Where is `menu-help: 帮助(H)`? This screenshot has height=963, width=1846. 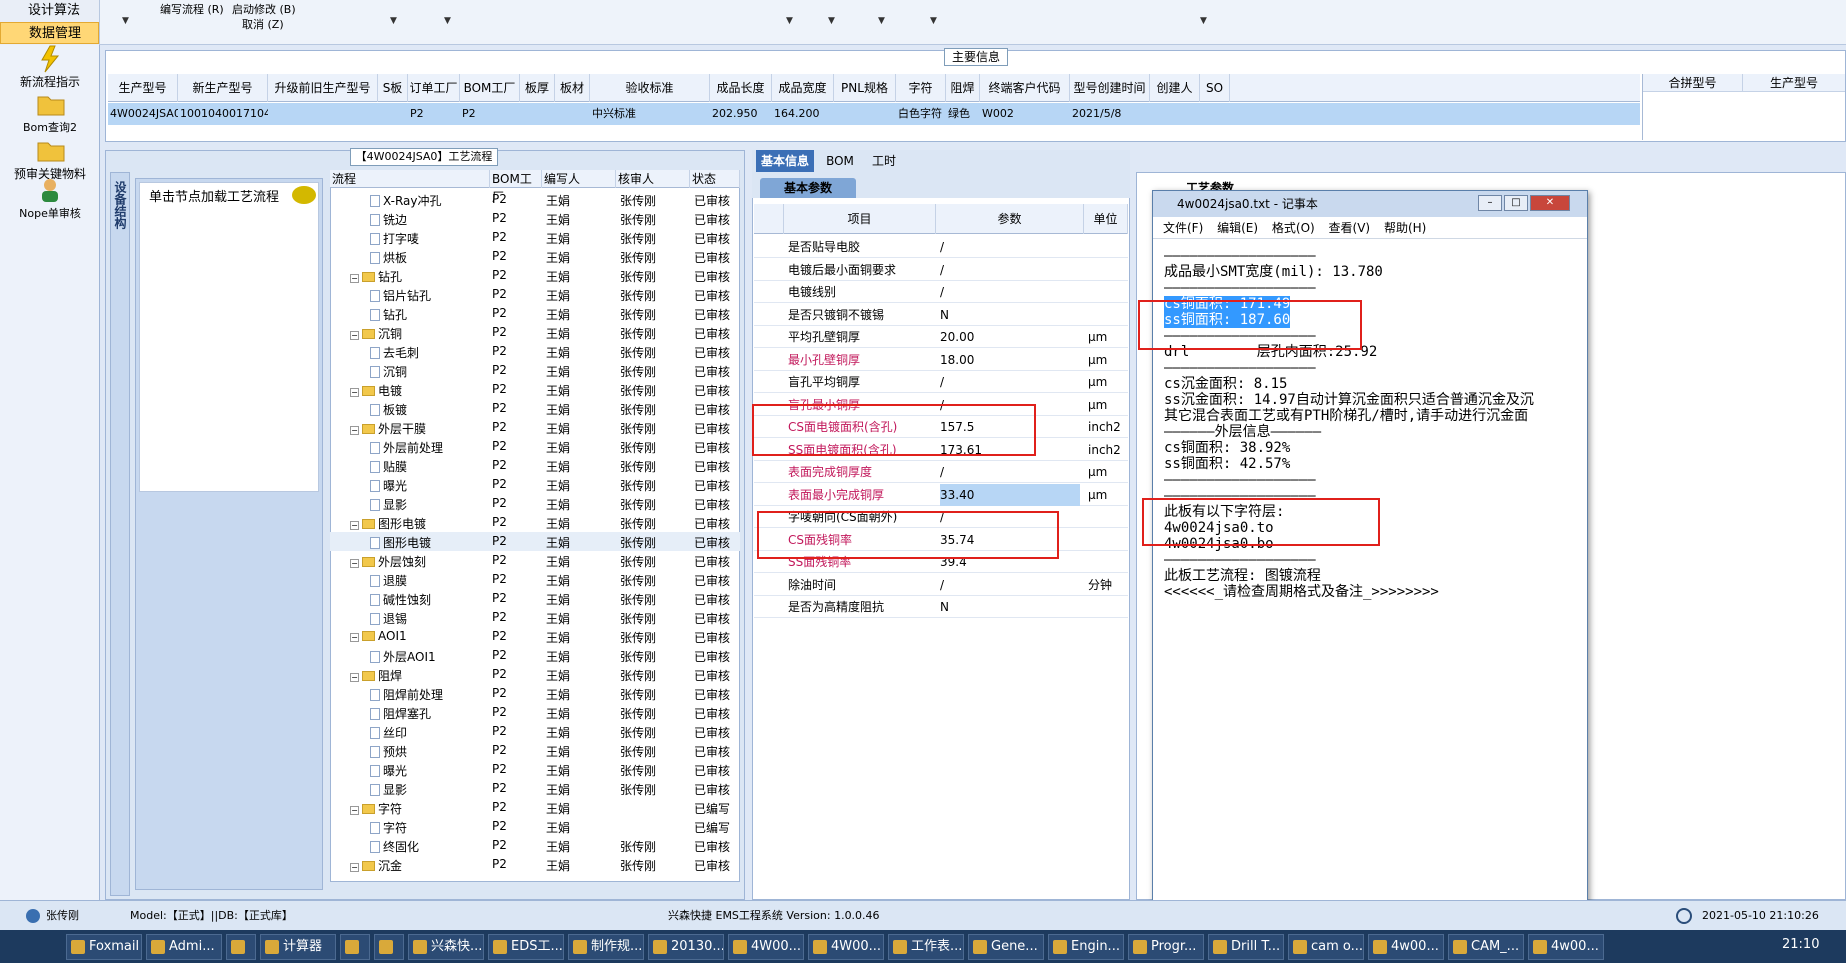 menu-help: 帮助(H) is located at coordinates (1405, 228).